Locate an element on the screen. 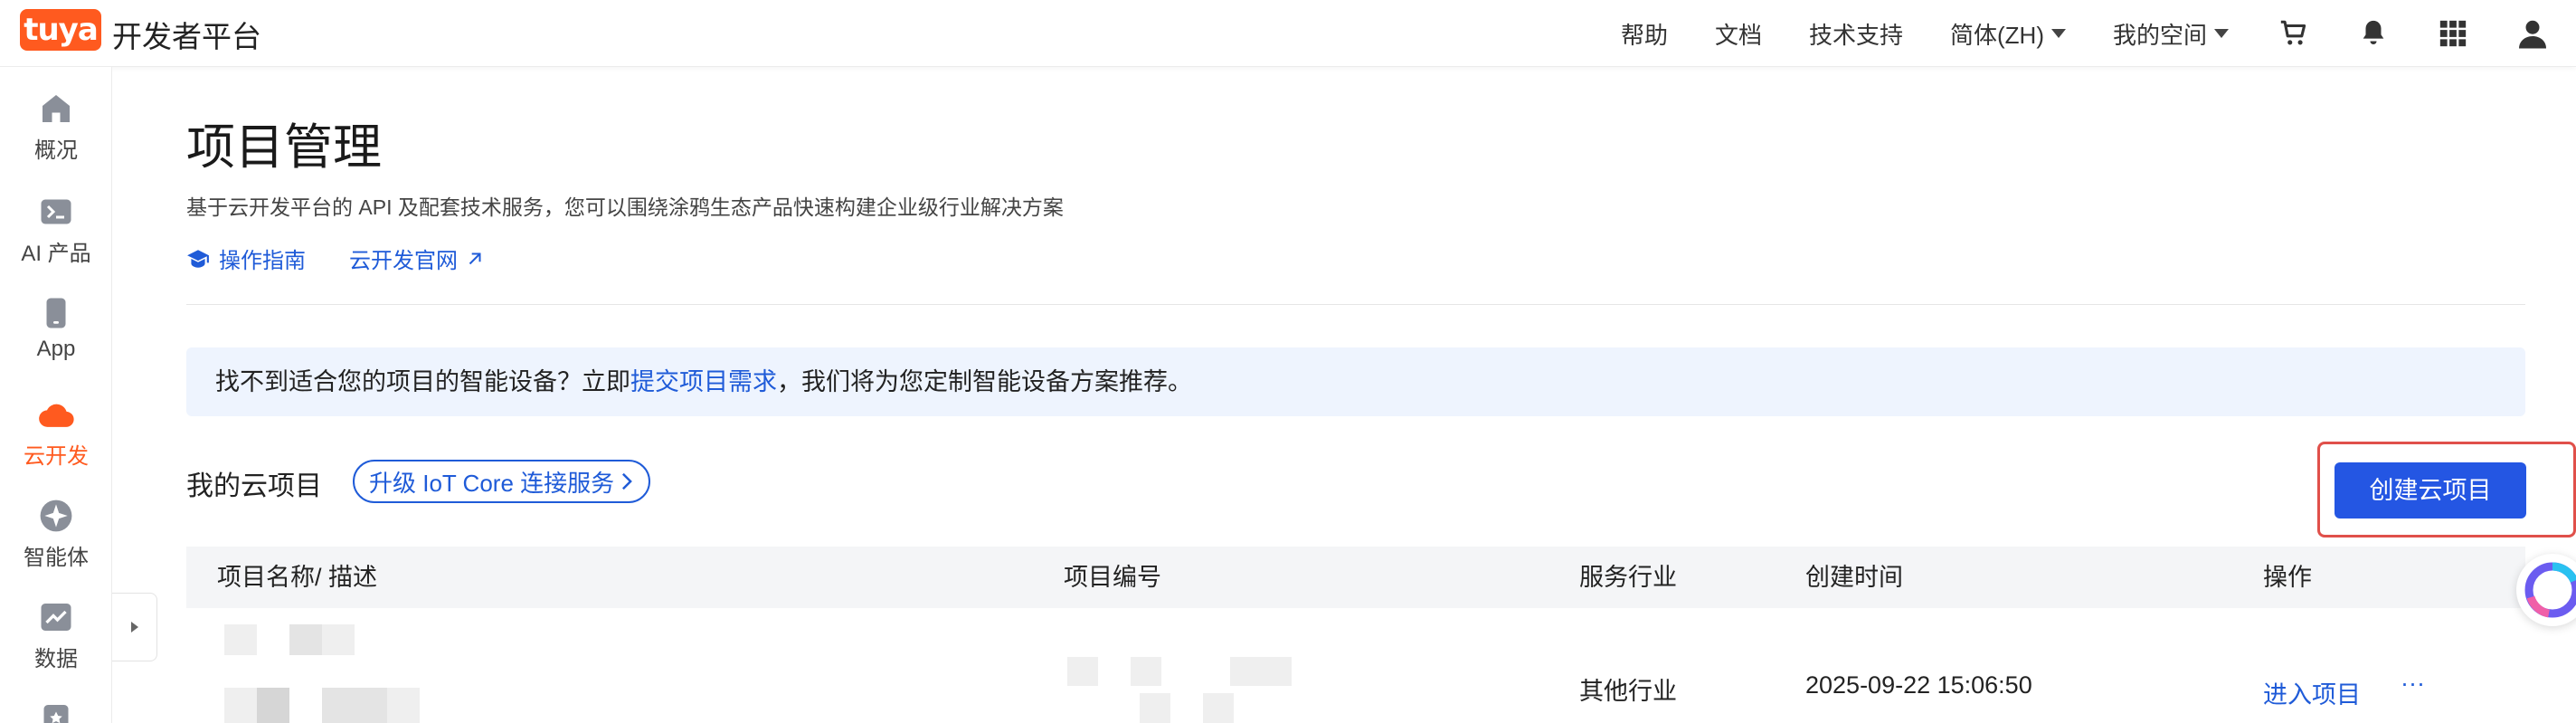  sidebar-item-label: 数据 is located at coordinates (56, 659).